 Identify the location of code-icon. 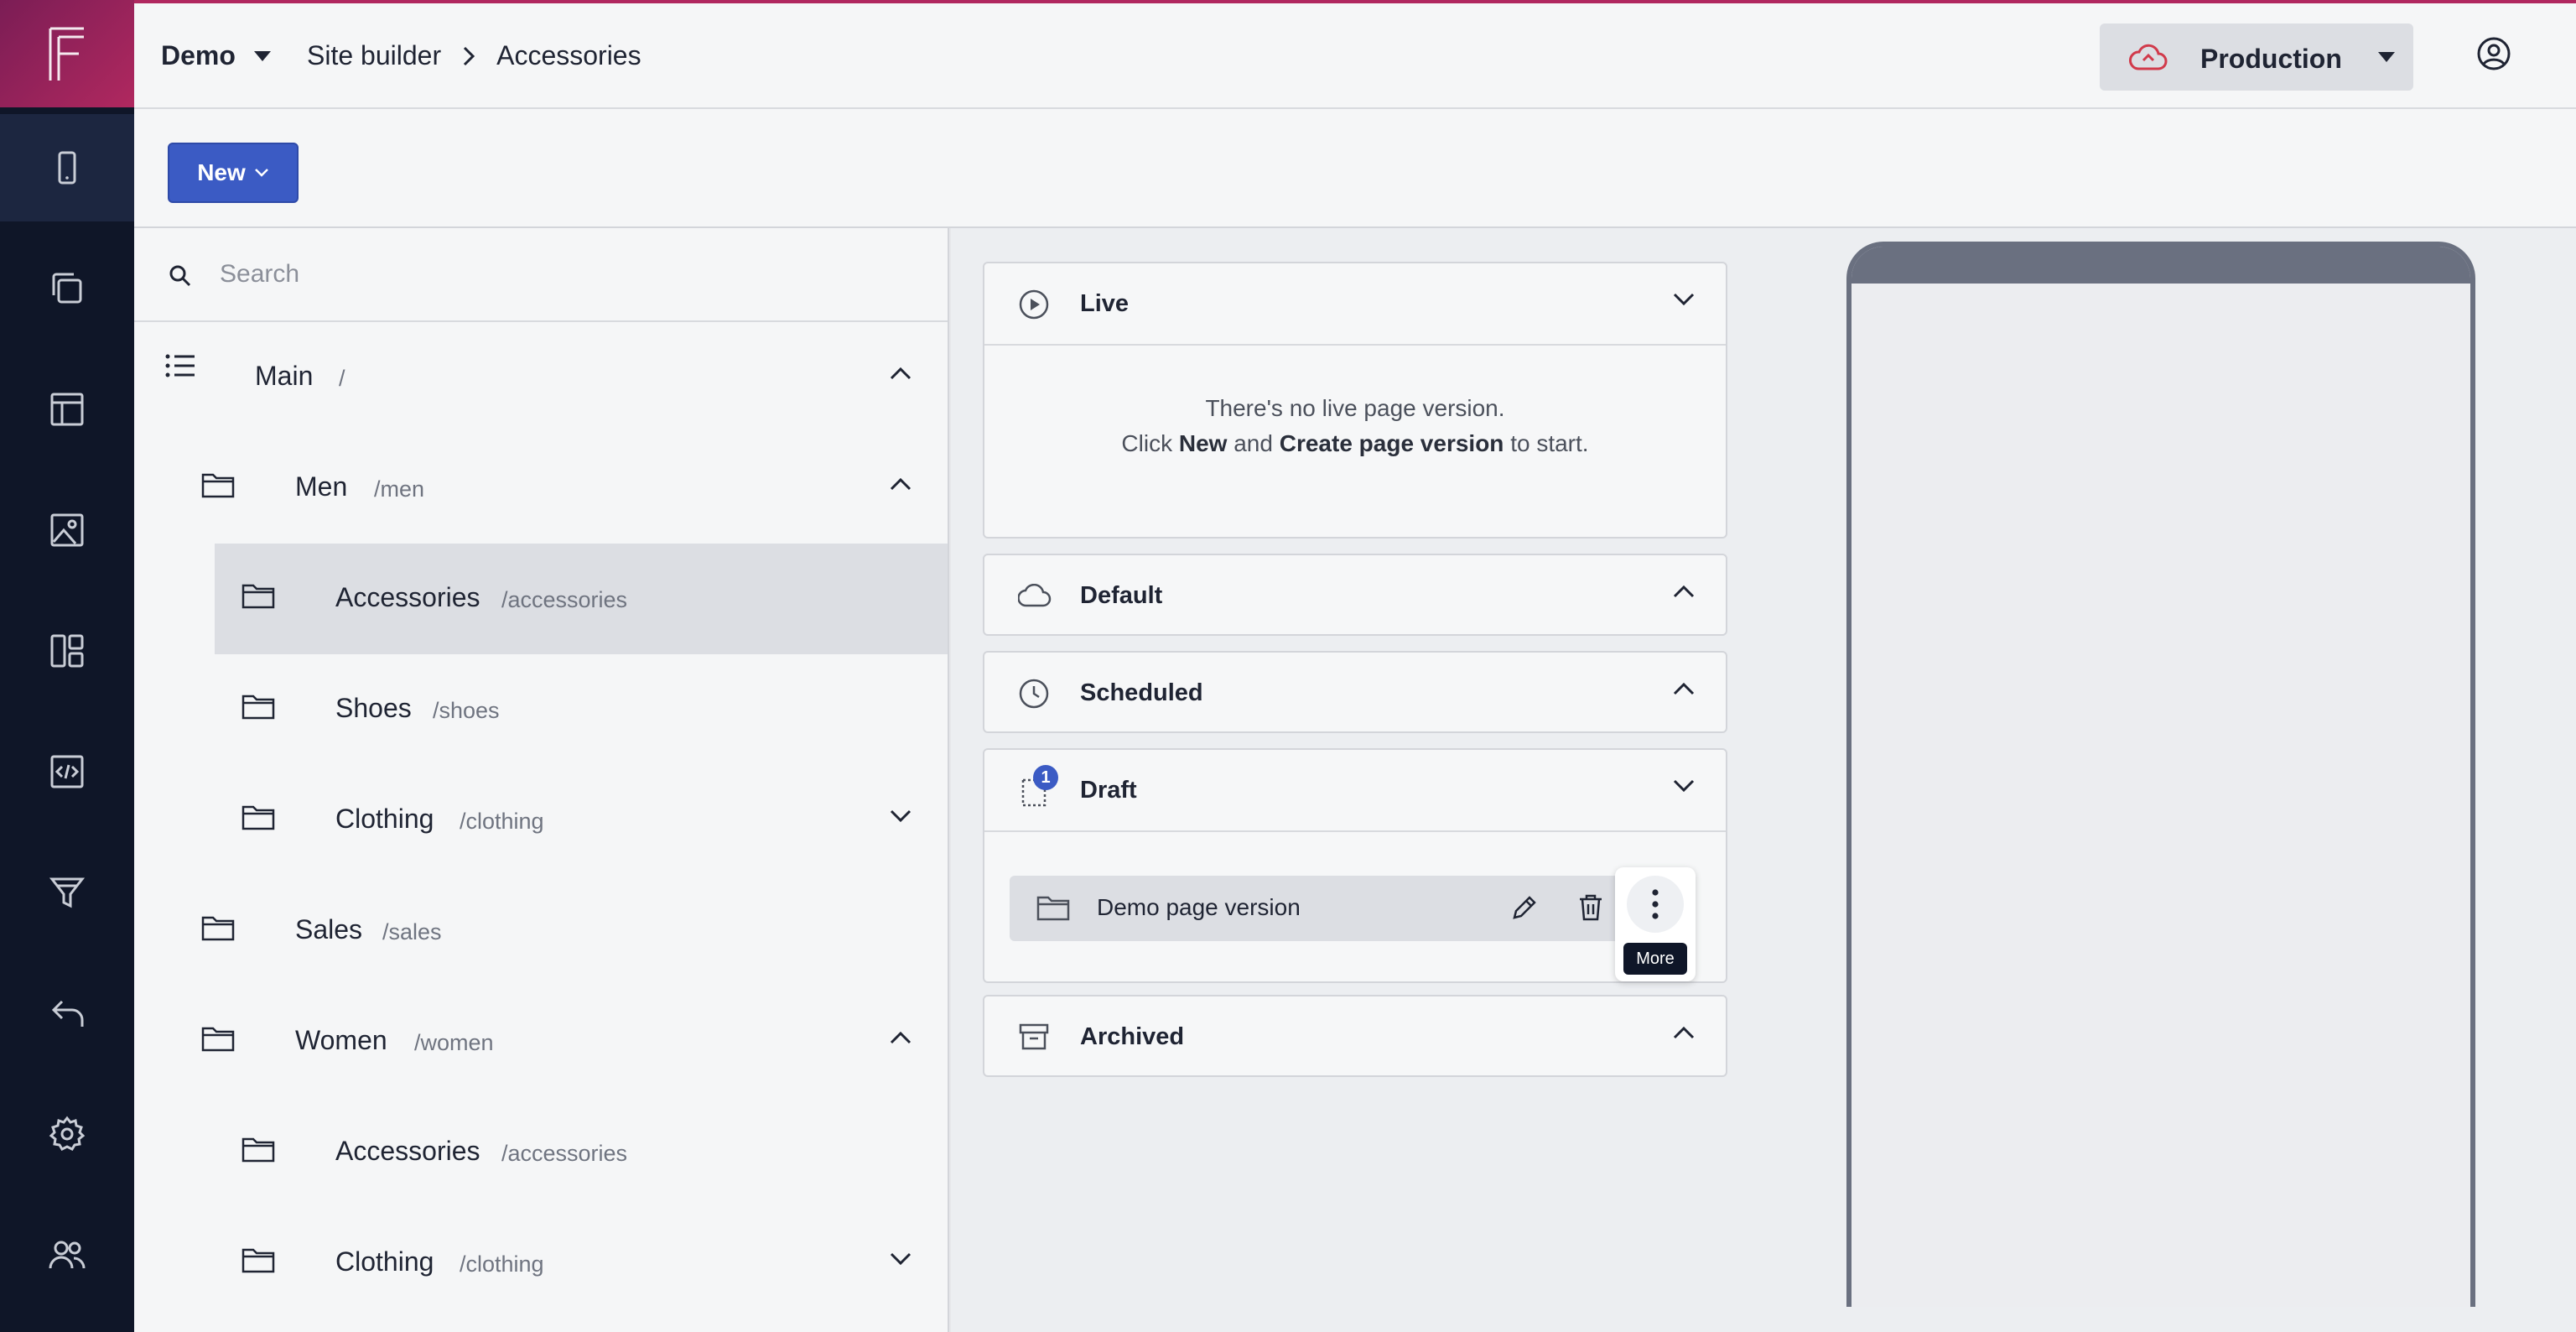
(67, 771).